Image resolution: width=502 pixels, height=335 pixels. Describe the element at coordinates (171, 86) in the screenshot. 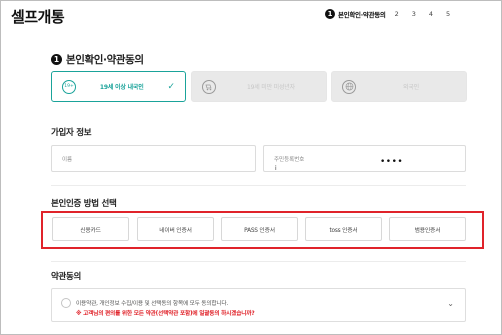

I see `check-icon: ✓` at that location.